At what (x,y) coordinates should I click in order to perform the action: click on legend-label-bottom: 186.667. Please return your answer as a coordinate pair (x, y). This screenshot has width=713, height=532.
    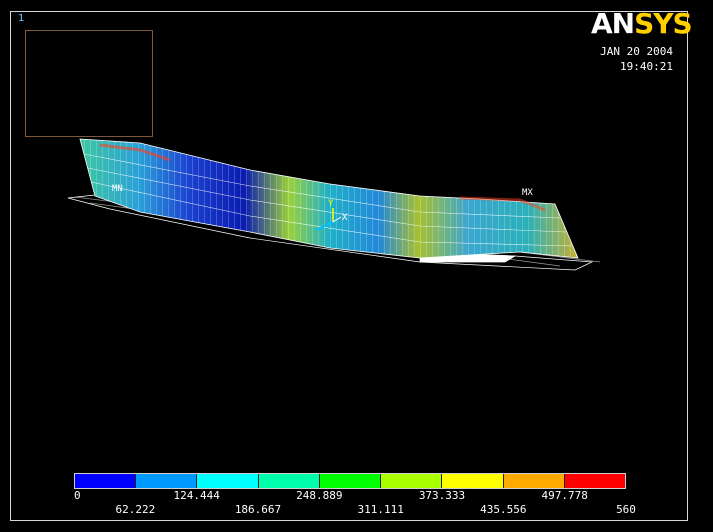
    Looking at the image, I should click on (258, 509).